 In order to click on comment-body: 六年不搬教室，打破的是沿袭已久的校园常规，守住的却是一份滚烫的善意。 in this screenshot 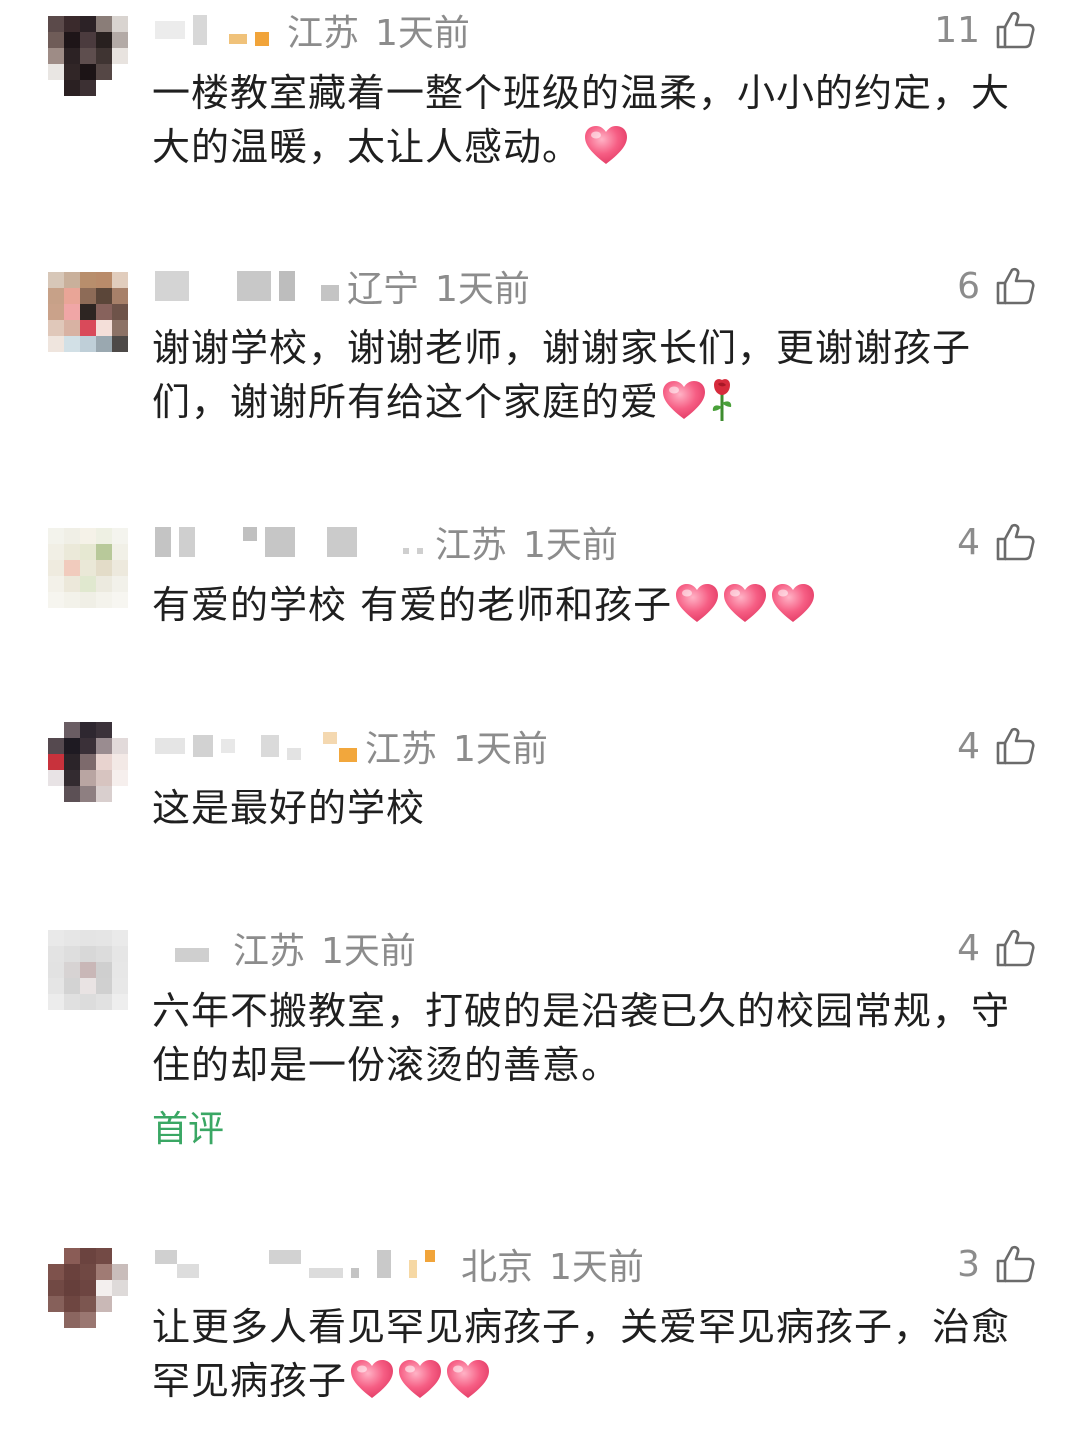, I will do `click(581, 1038)`.